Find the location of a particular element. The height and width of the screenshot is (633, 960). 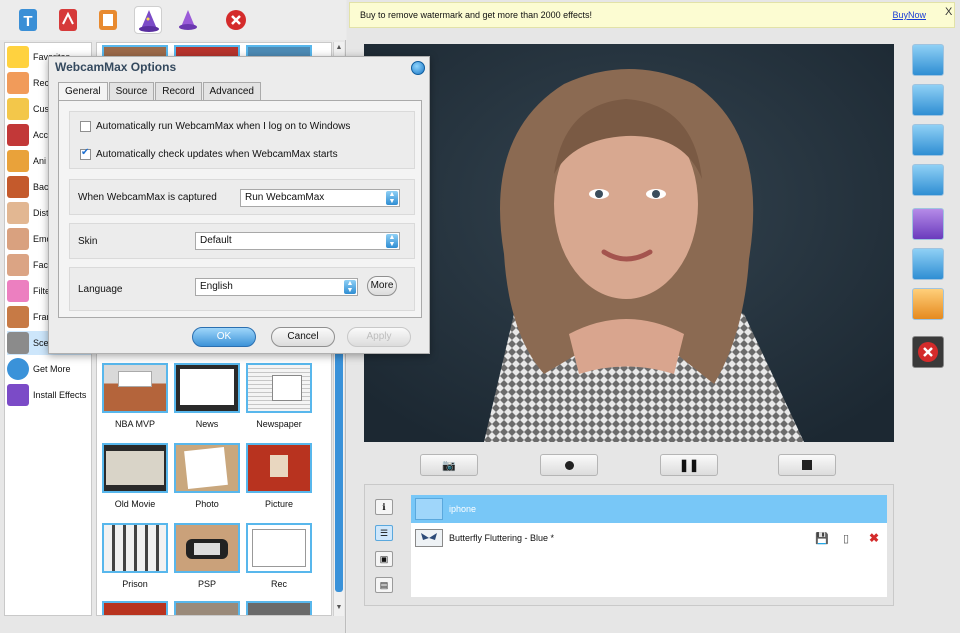

auto-run-checkbox is located at coordinates (85, 126).